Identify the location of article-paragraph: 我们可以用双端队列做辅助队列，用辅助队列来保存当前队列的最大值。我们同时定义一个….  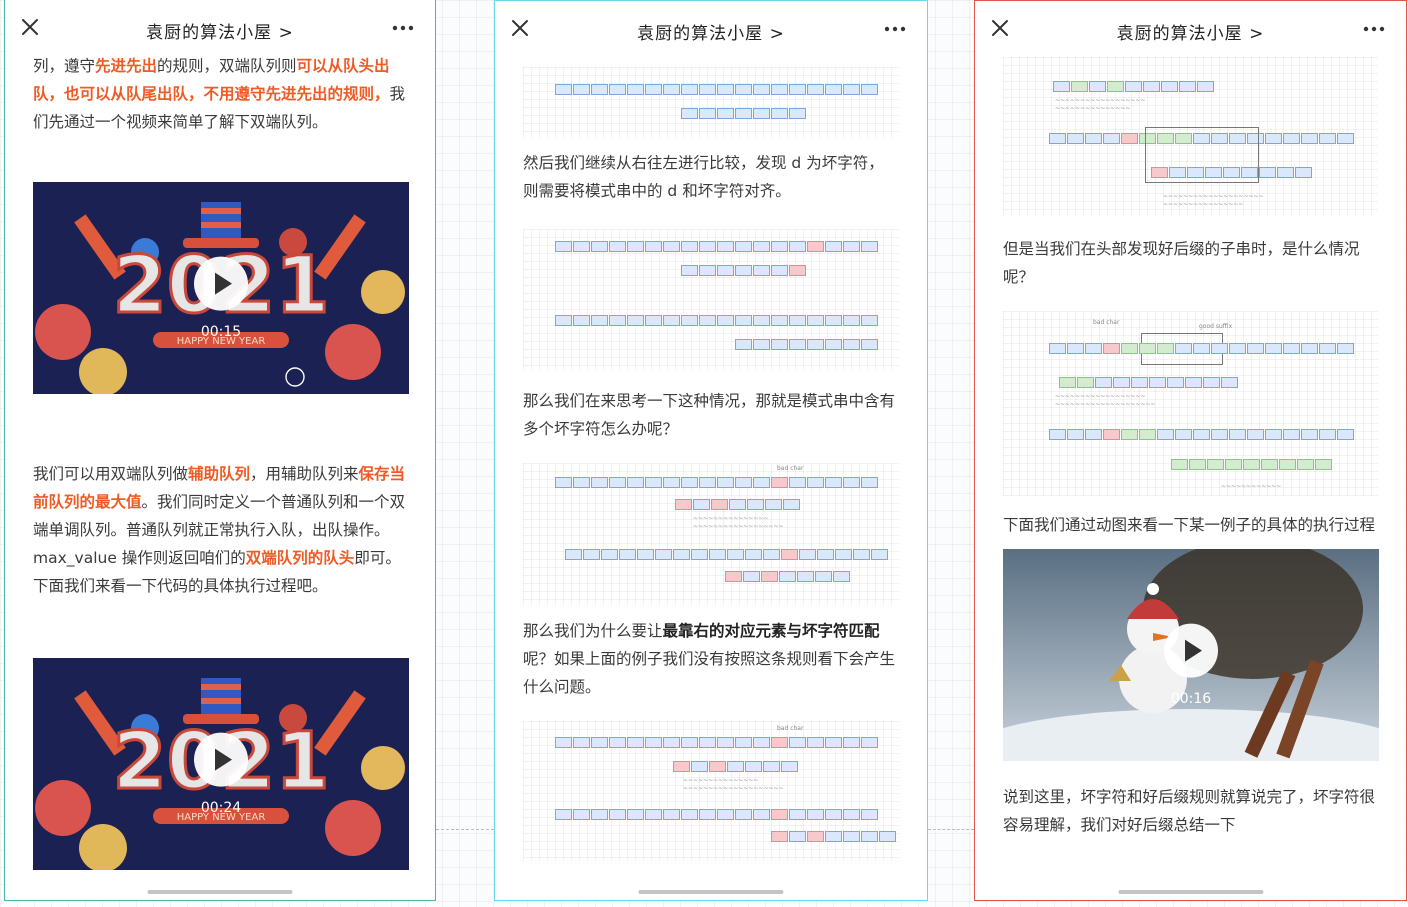
(220, 530).